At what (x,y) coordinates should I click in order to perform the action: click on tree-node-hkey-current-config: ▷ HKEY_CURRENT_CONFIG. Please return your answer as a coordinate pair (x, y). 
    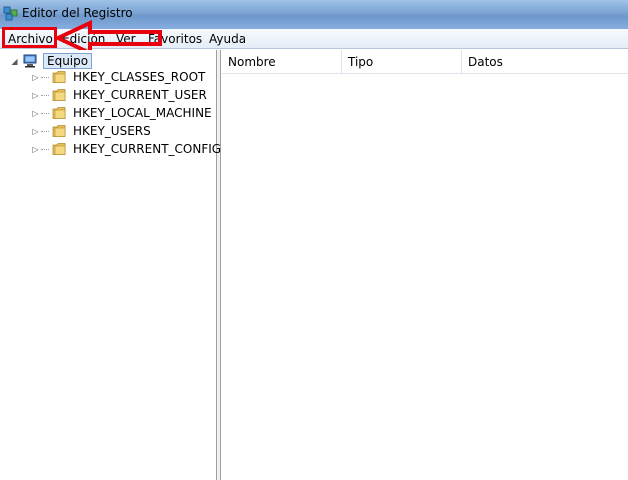
    Looking at the image, I should click on (126, 149).